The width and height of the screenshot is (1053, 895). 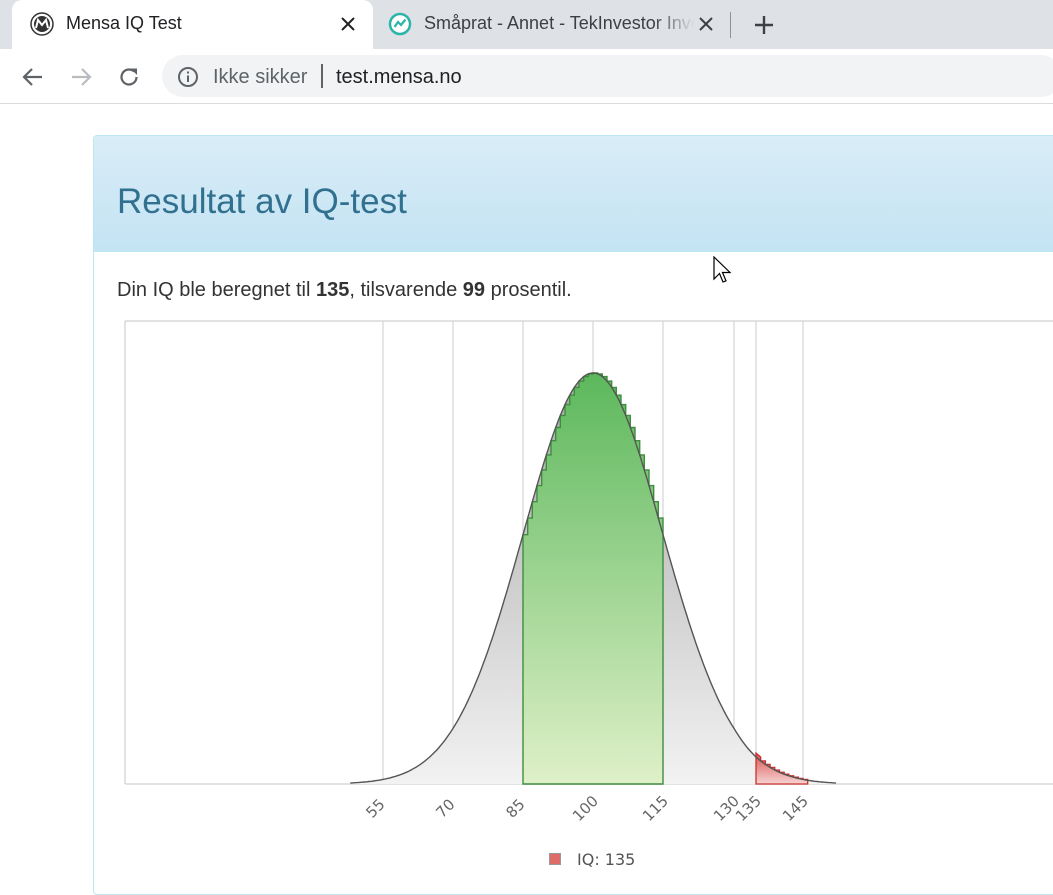 I want to click on tekinvestor-logo-icon, so click(x=400, y=24).